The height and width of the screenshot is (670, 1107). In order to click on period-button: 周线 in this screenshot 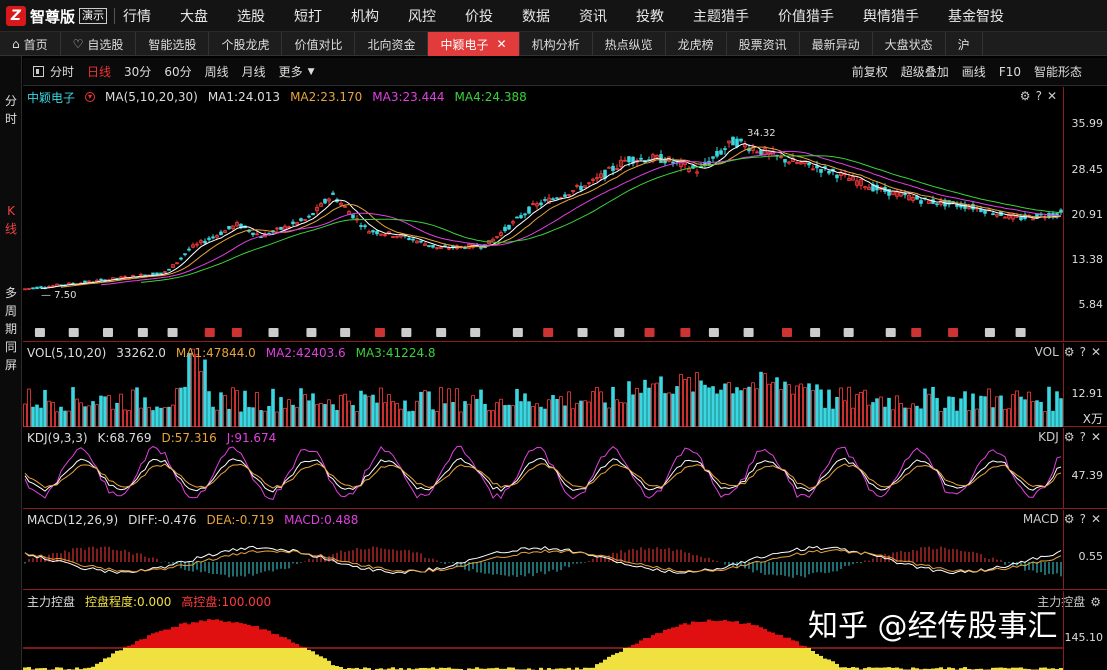, I will do `click(217, 71)`.